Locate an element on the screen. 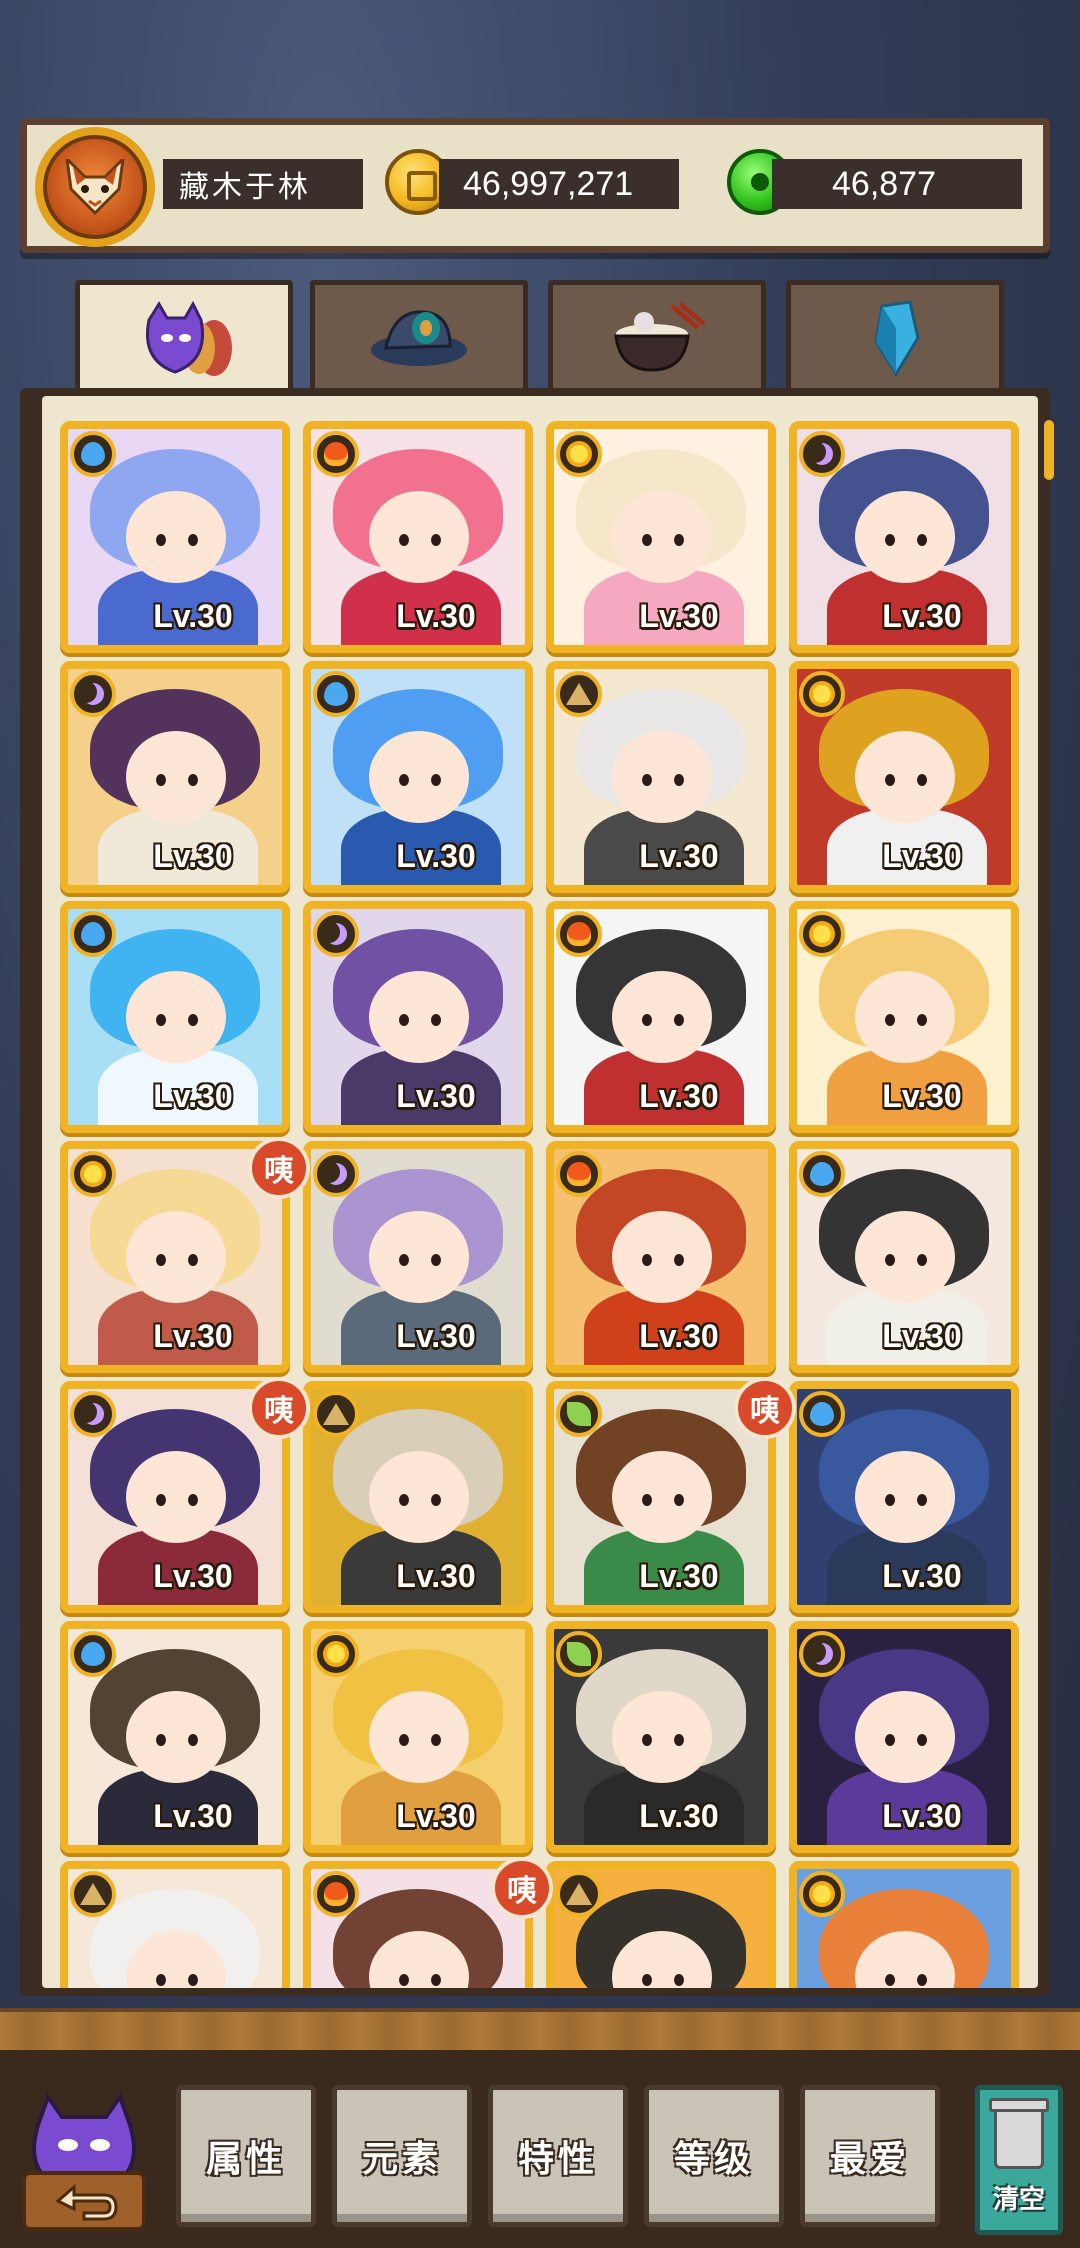  scrollbar is located at coordinates (1049, 450).